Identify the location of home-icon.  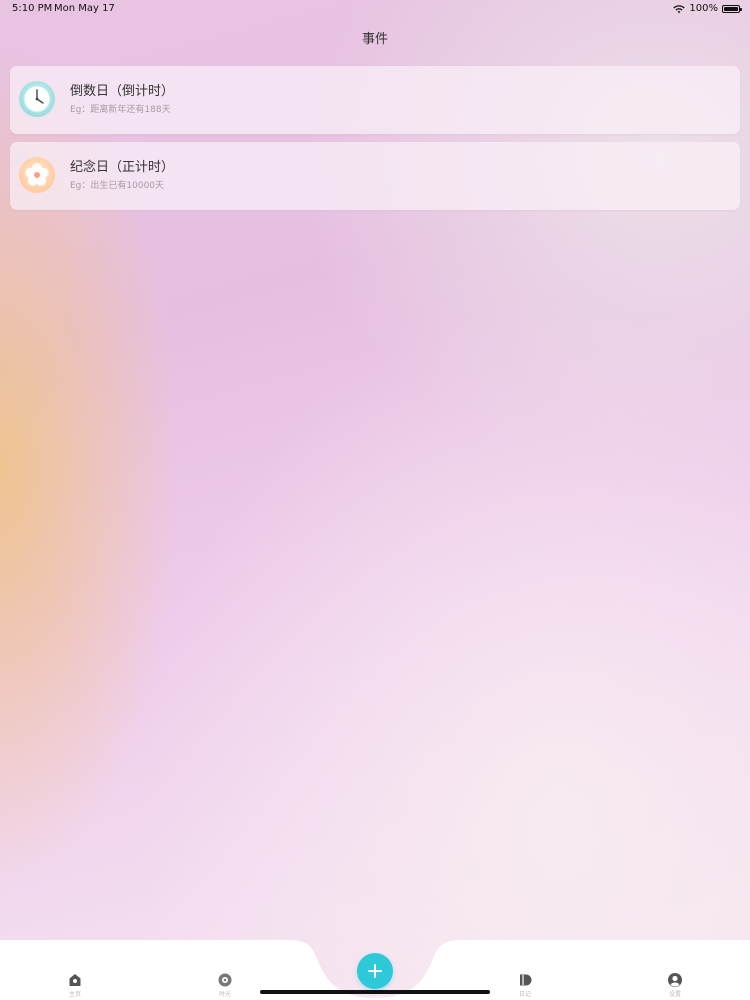
(75, 980).